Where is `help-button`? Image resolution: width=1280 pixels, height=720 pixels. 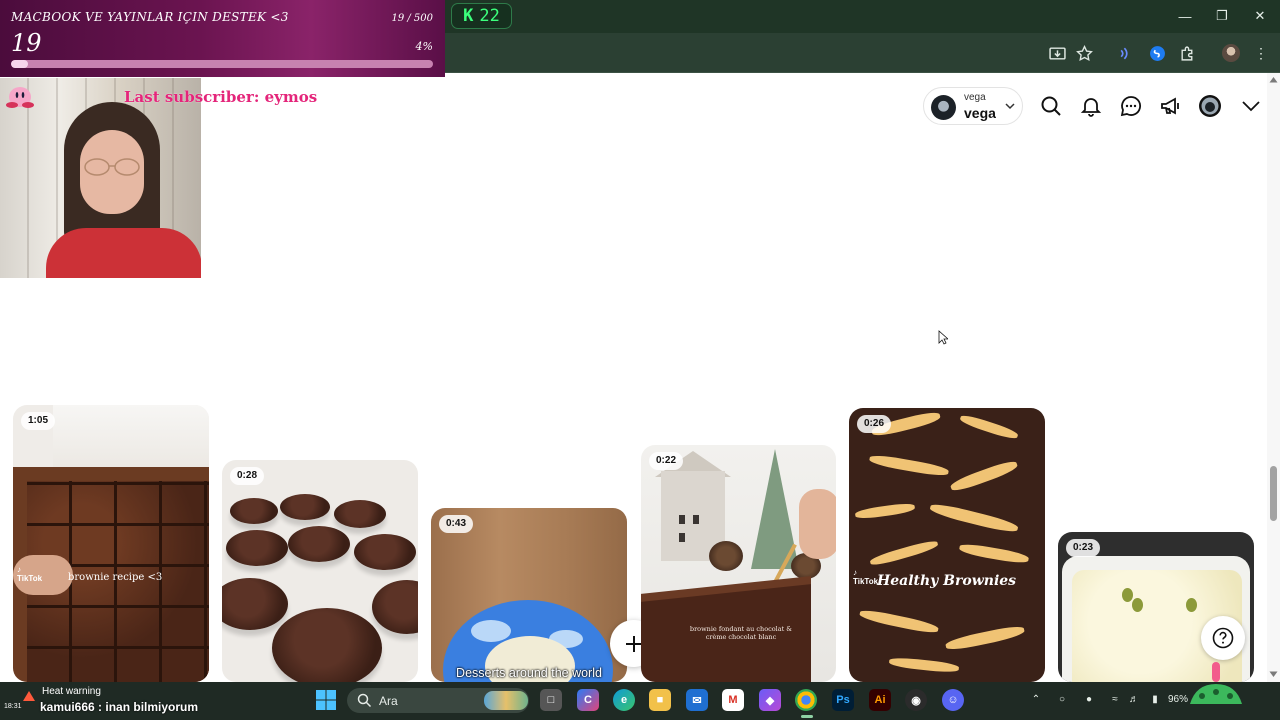
help-button is located at coordinates (1223, 638).